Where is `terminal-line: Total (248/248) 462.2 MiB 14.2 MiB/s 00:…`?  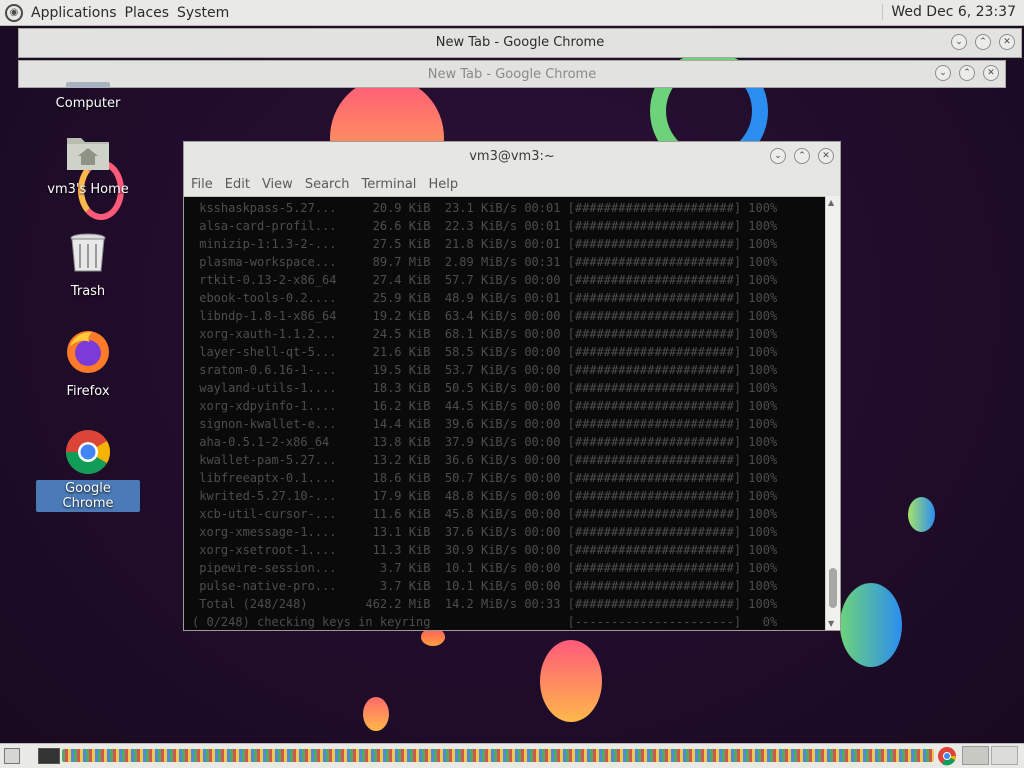 terminal-line: Total (248/248) 462.2 MiB 14.2 MiB/s 00:… is located at coordinates (485, 604).